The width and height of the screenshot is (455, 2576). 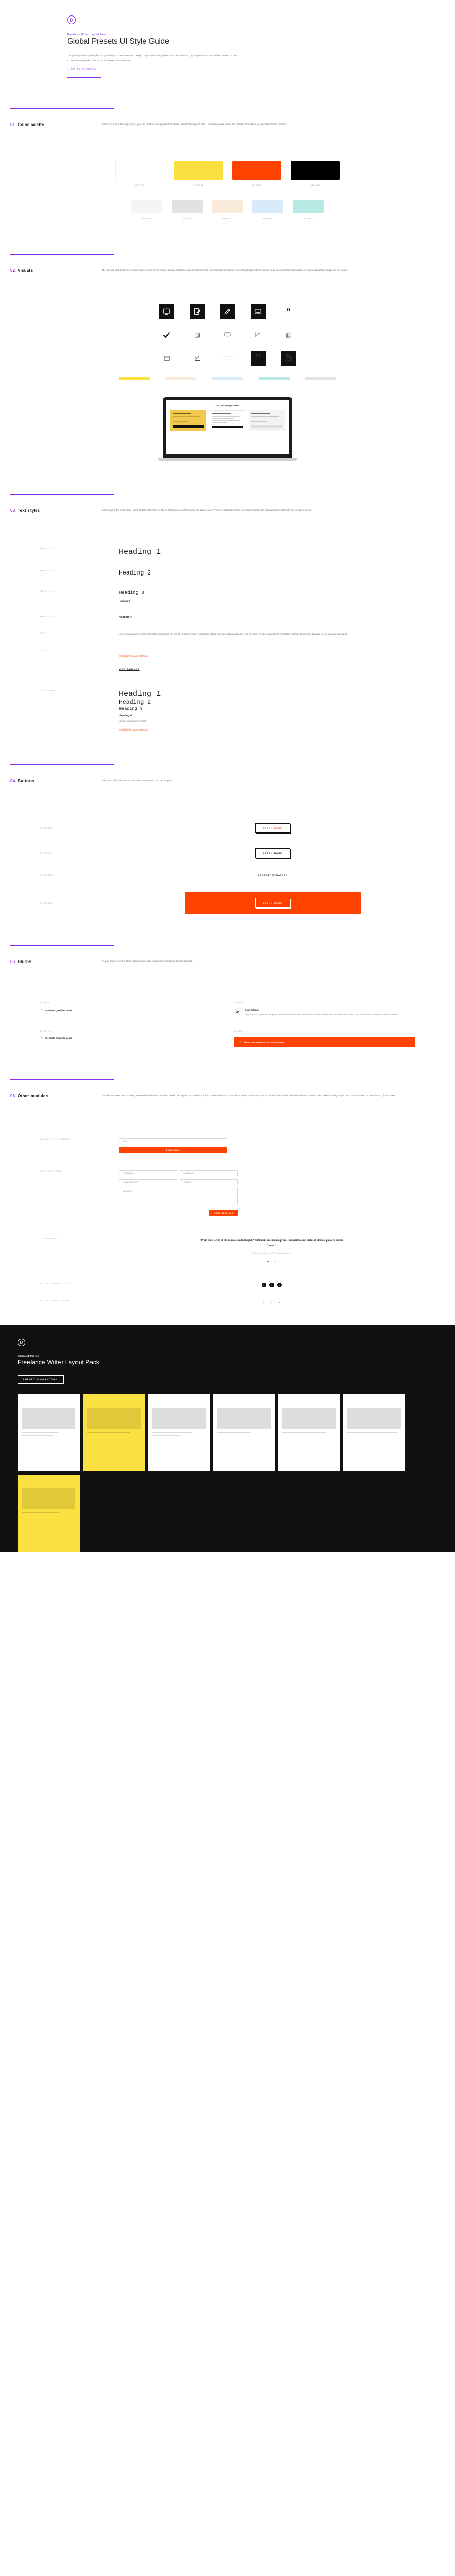 What do you see at coordinates (273, 828) in the screenshot?
I see `learn-more-button-outline-orange: LEARN MORE` at bounding box center [273, 828].